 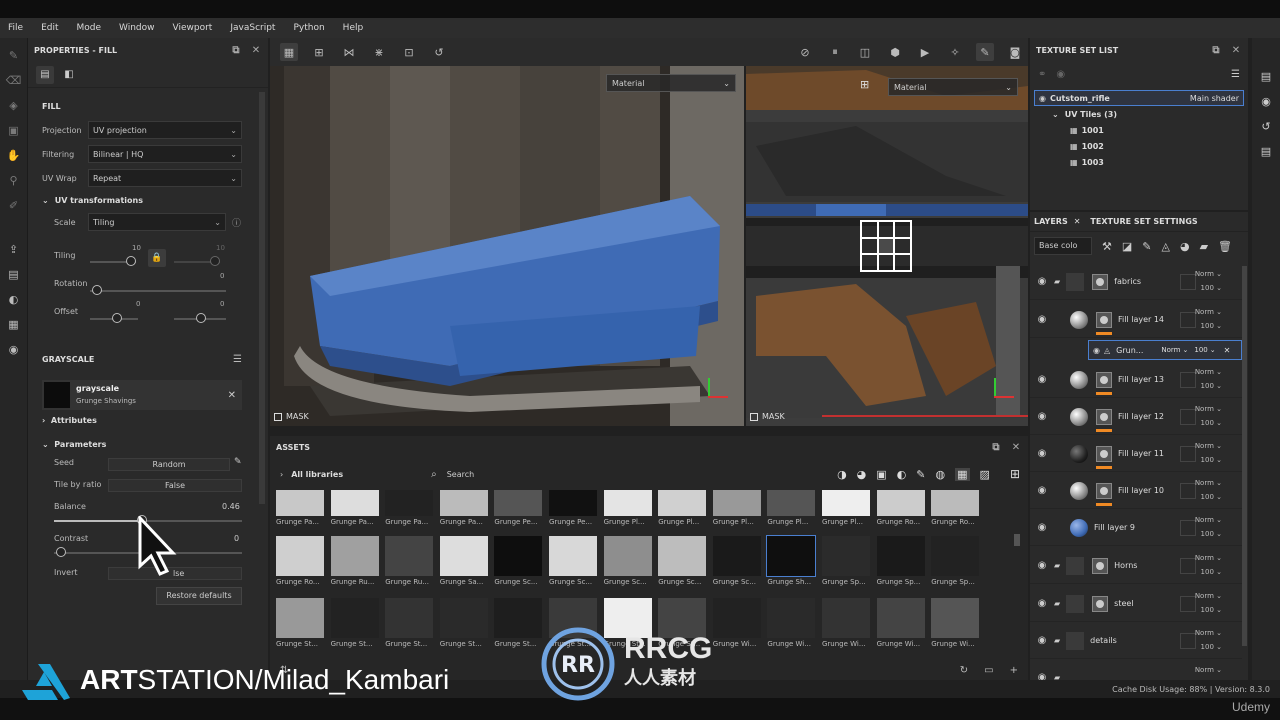 What do you see at coordinates (964, 670) in the screenshot?
I see `refresh-icon: ↻` at bounding box center [964, 670].